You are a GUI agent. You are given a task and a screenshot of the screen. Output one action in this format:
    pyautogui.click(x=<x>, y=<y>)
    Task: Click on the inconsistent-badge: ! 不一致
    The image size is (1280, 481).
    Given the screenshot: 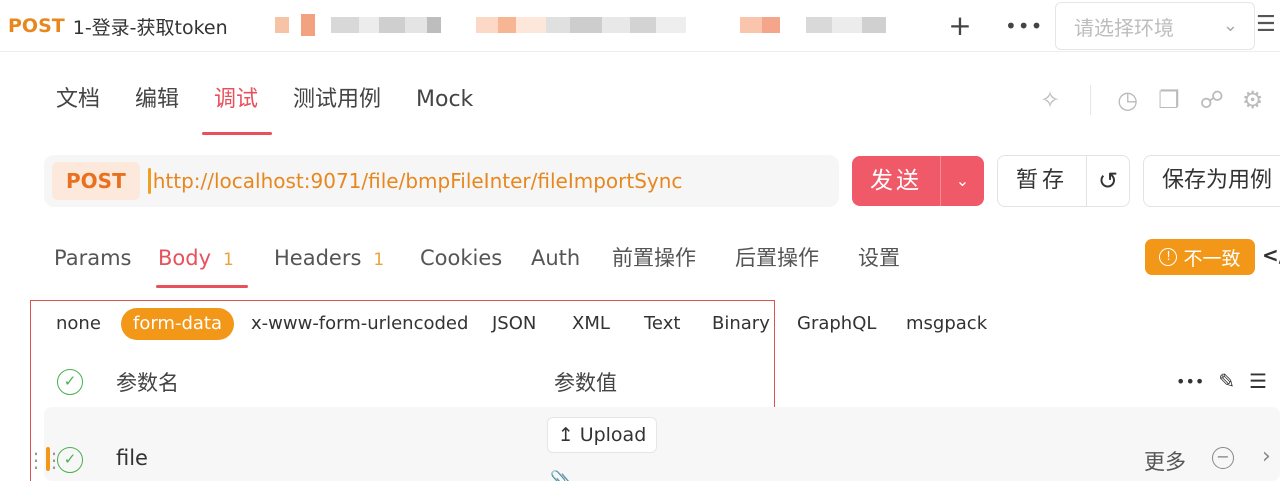 What is the action you would take?
    pyautogui.click(x=1200, y=257)
    